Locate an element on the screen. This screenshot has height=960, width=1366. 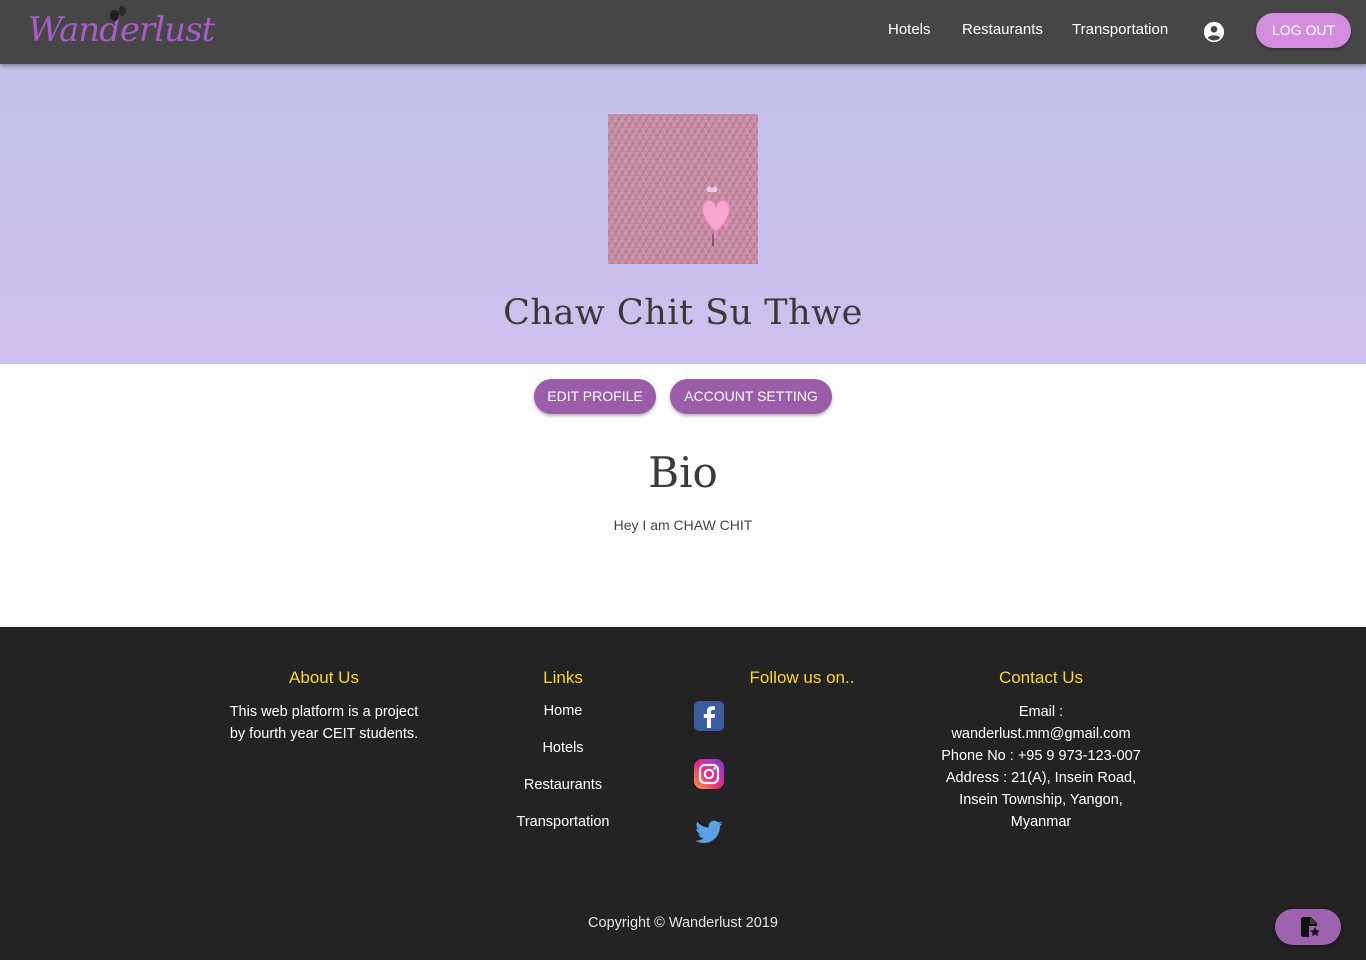
profile-name: Chaw Chit Su Thwe is located at coordinates (683, 313).